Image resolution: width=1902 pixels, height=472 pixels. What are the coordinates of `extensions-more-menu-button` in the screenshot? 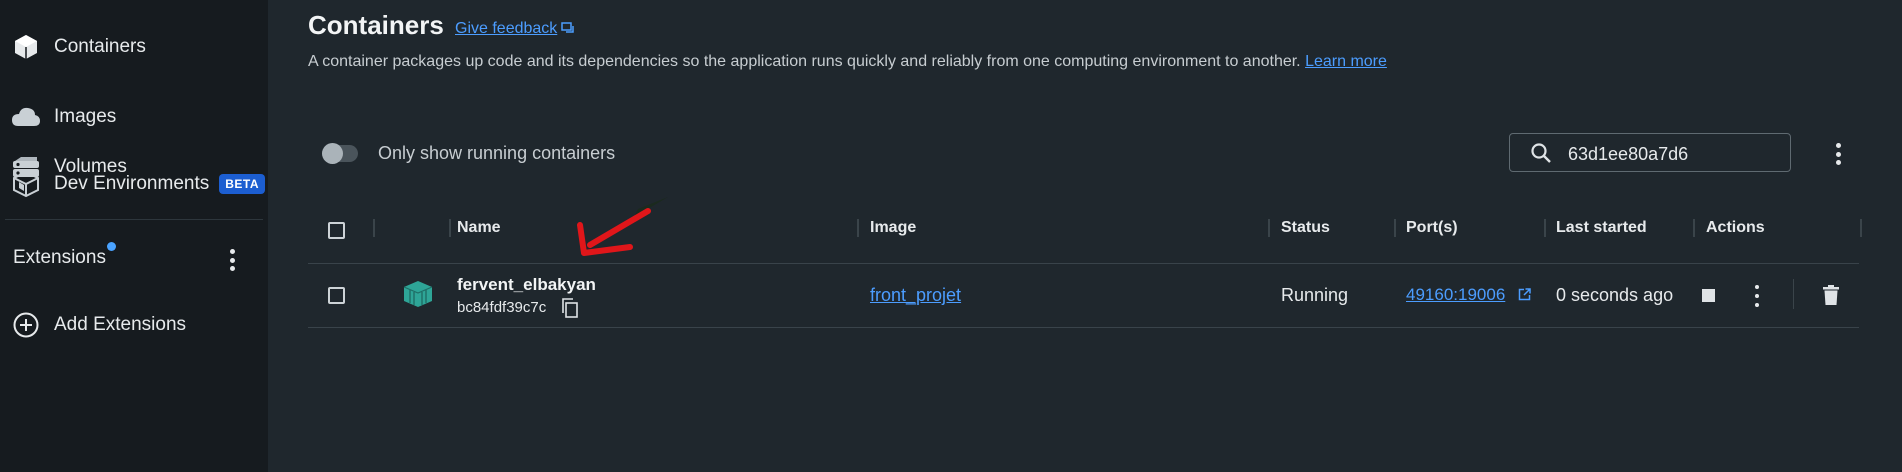 It's located at (232, 260).